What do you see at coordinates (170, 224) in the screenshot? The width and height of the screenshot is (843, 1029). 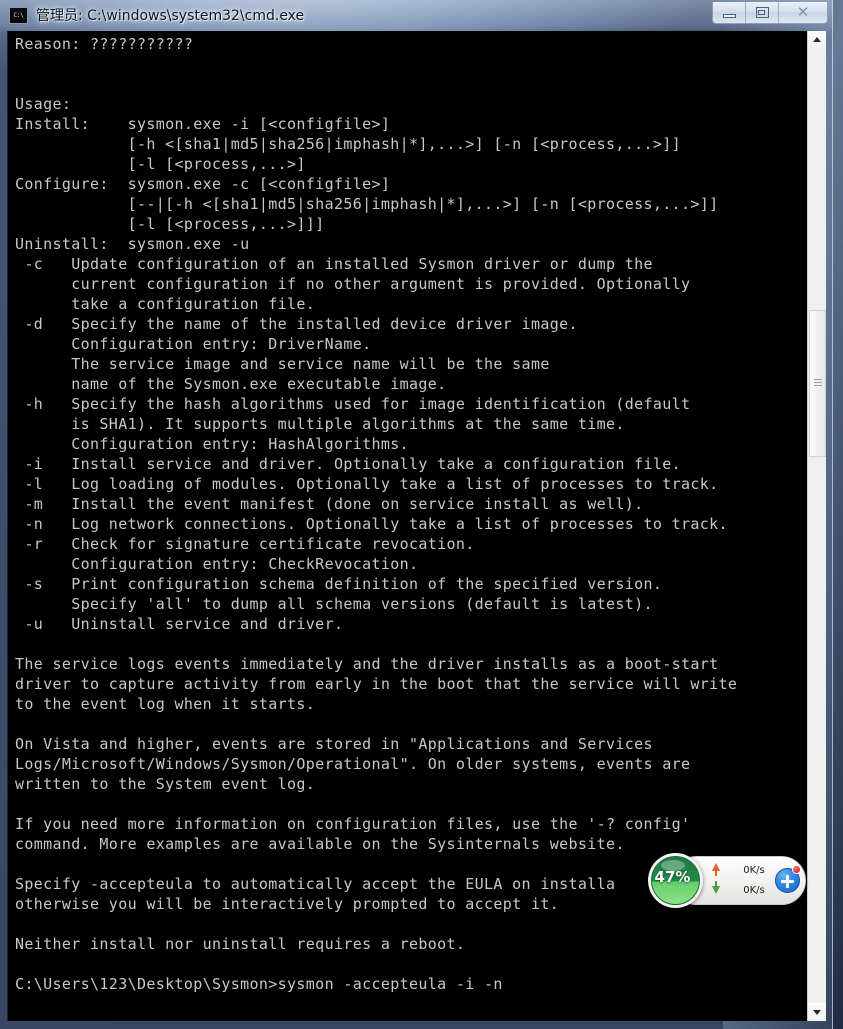 I see `console-line: [-l [<process,...>]]]` at bounding box center [170, 224].